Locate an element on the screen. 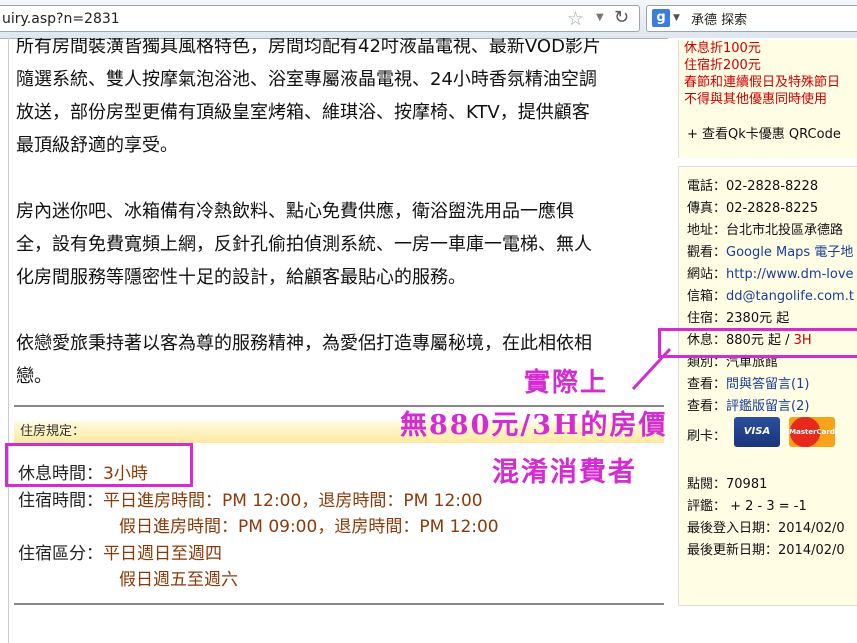 The image size is (857, 643). qa-row: 查看：問與答留言(1) is located at coordinates (748, 382).